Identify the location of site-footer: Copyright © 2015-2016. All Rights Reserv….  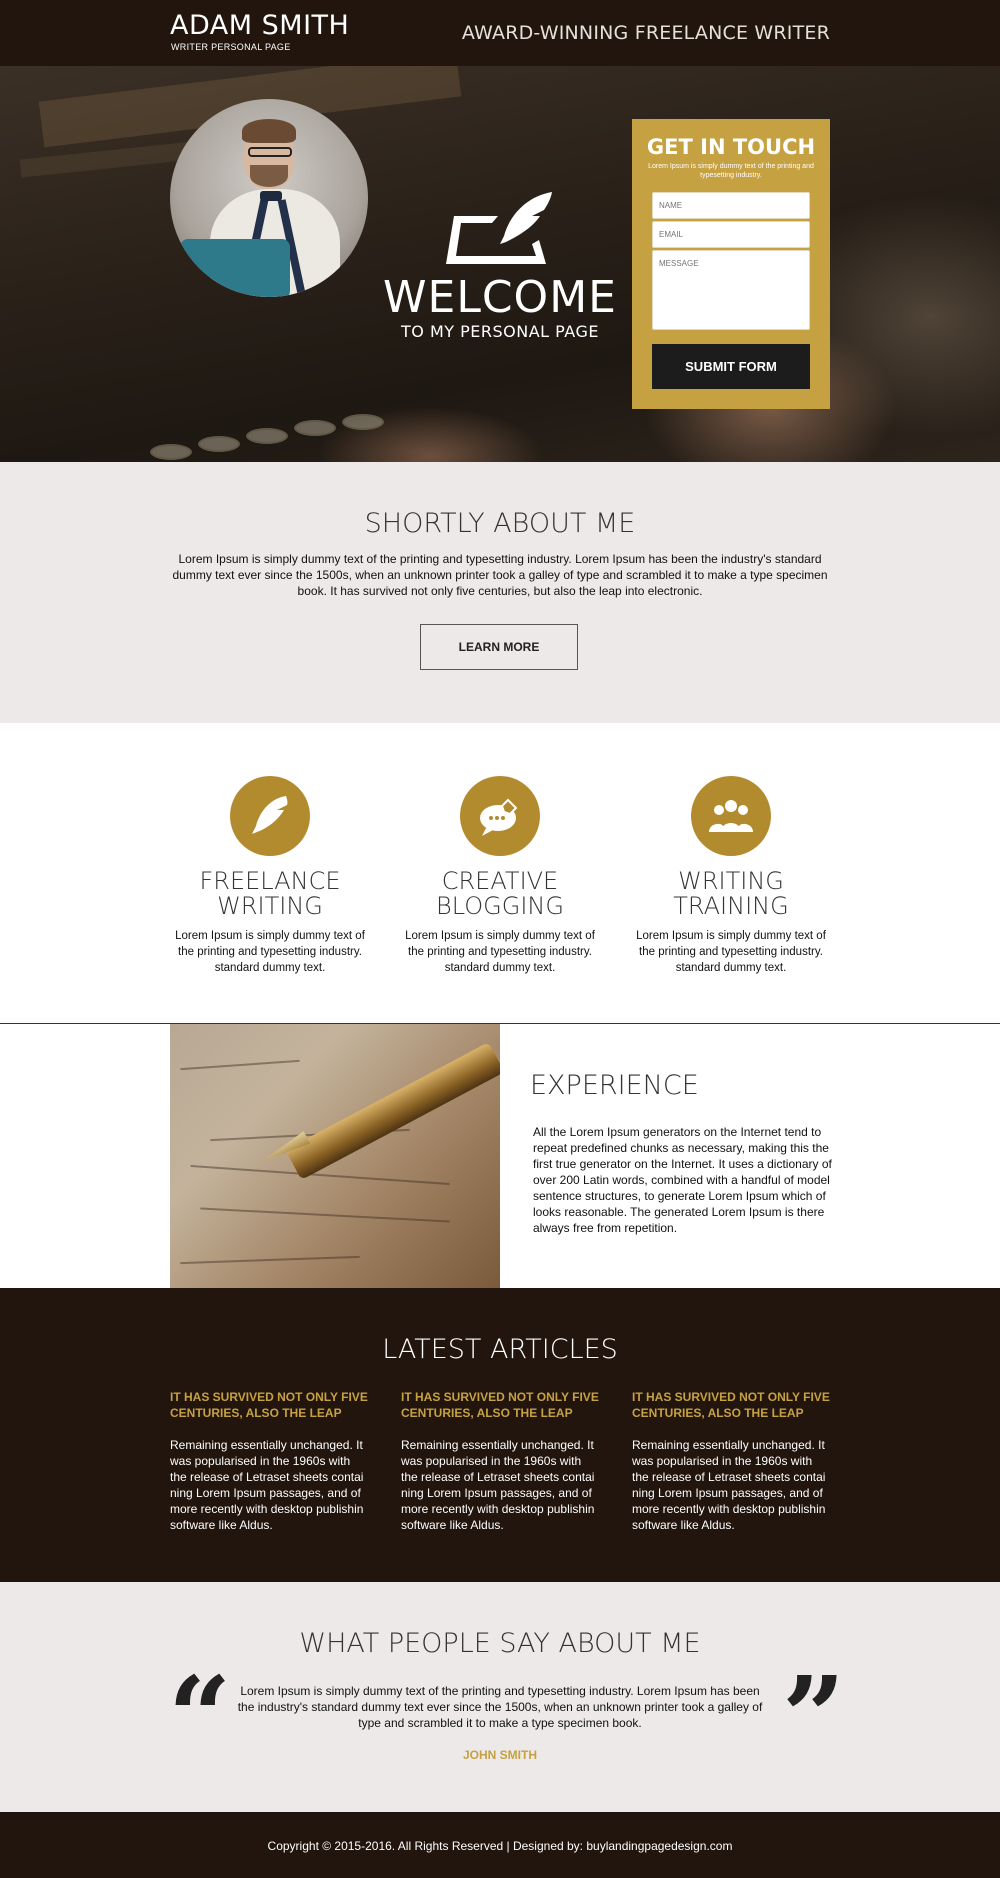
(500, 1845).